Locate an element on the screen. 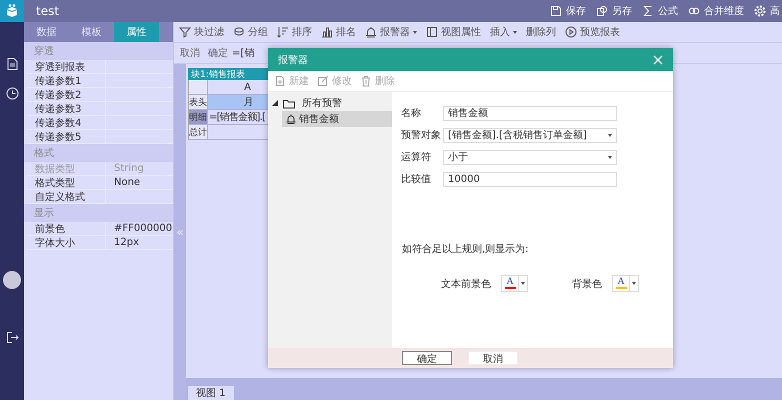 The width and height of the screenshot is (782, 400). property-name: 传递参数5 is located at coordinates (66, 136).